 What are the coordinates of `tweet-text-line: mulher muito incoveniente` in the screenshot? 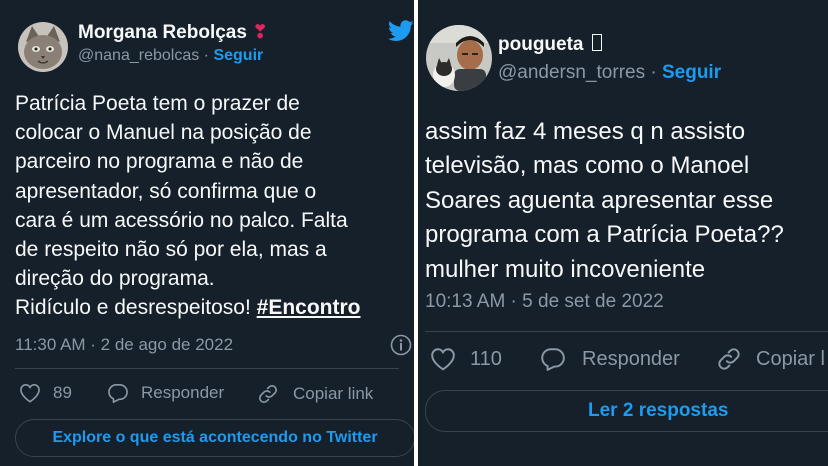 It's located at (565, 269).